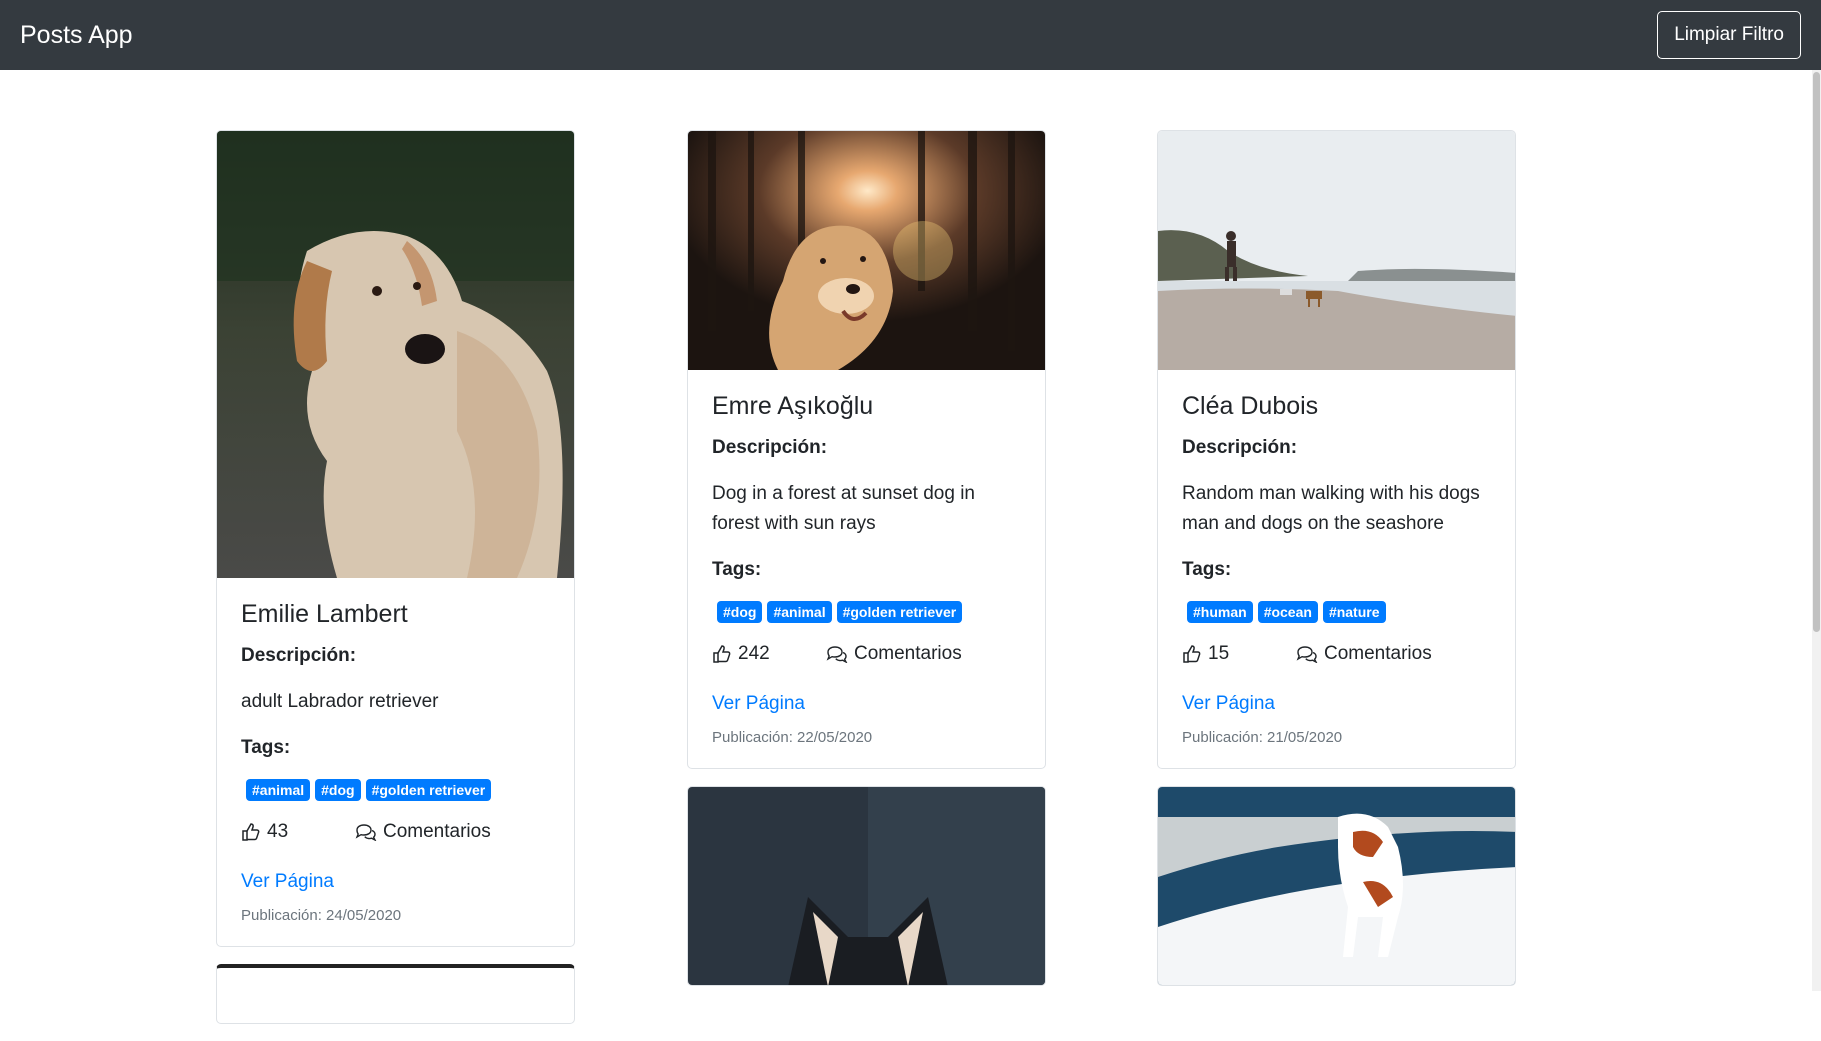  What do you see at coordinates (792, 737) in the screenshot?
I see `publication-date: Publicación: 22/05/2020` at bounding box center [792, 737].